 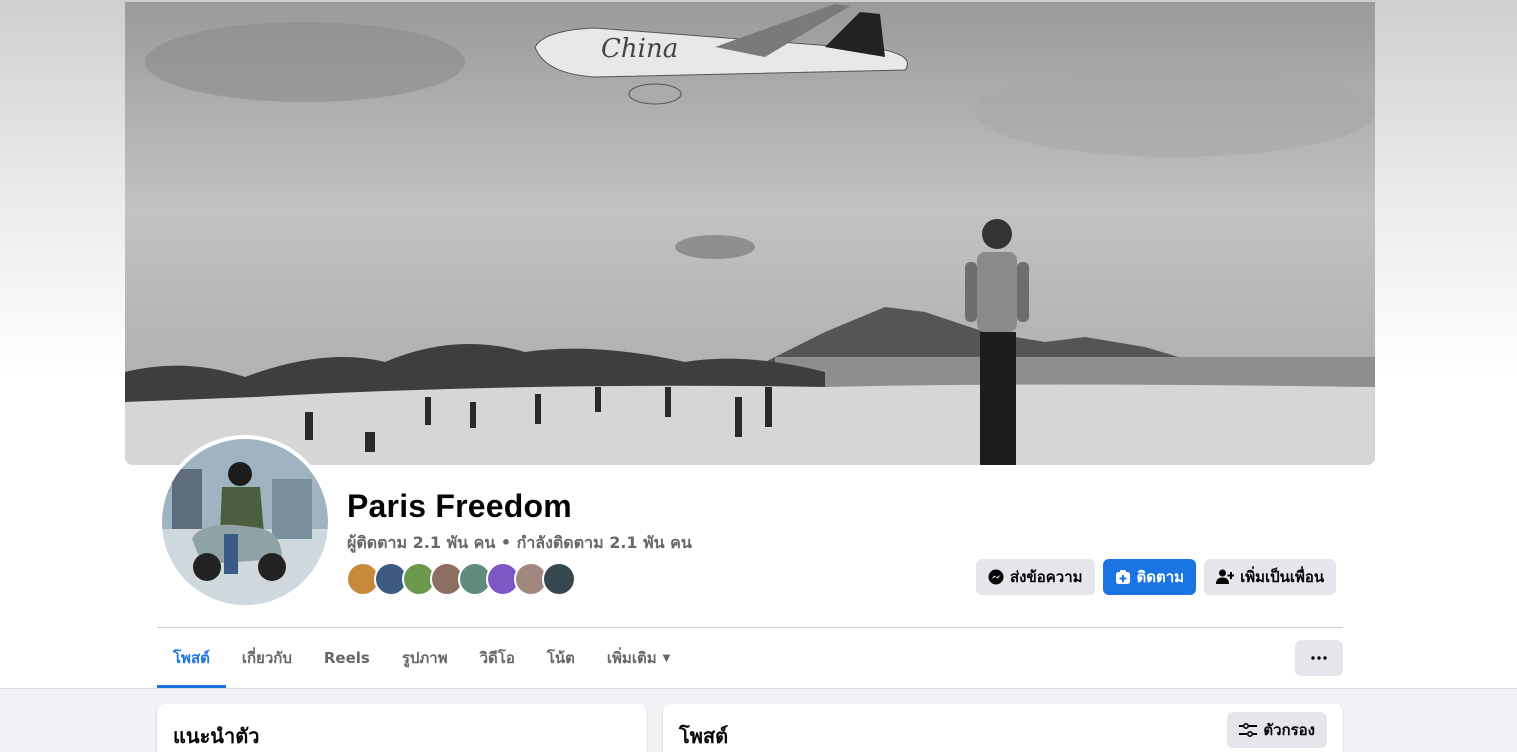 I want to click on tab-label: วิดีโอ, so click(x=497, y=658).